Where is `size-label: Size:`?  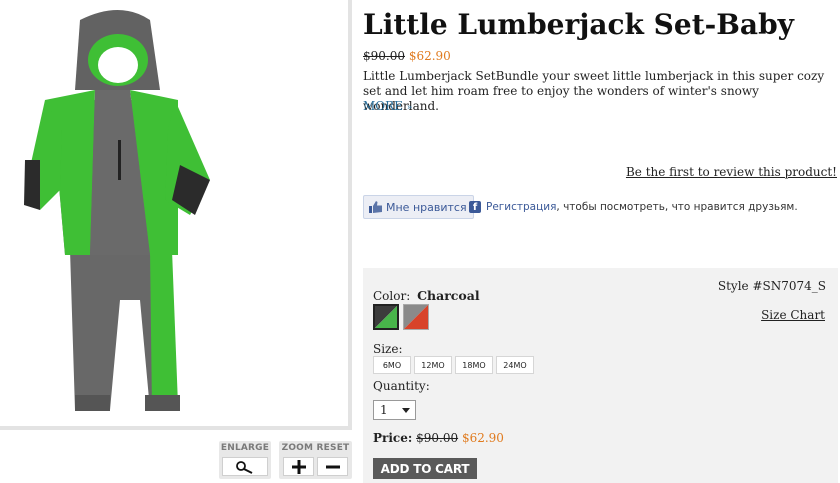
size-label: Size: is located at coordinates (388, 349).